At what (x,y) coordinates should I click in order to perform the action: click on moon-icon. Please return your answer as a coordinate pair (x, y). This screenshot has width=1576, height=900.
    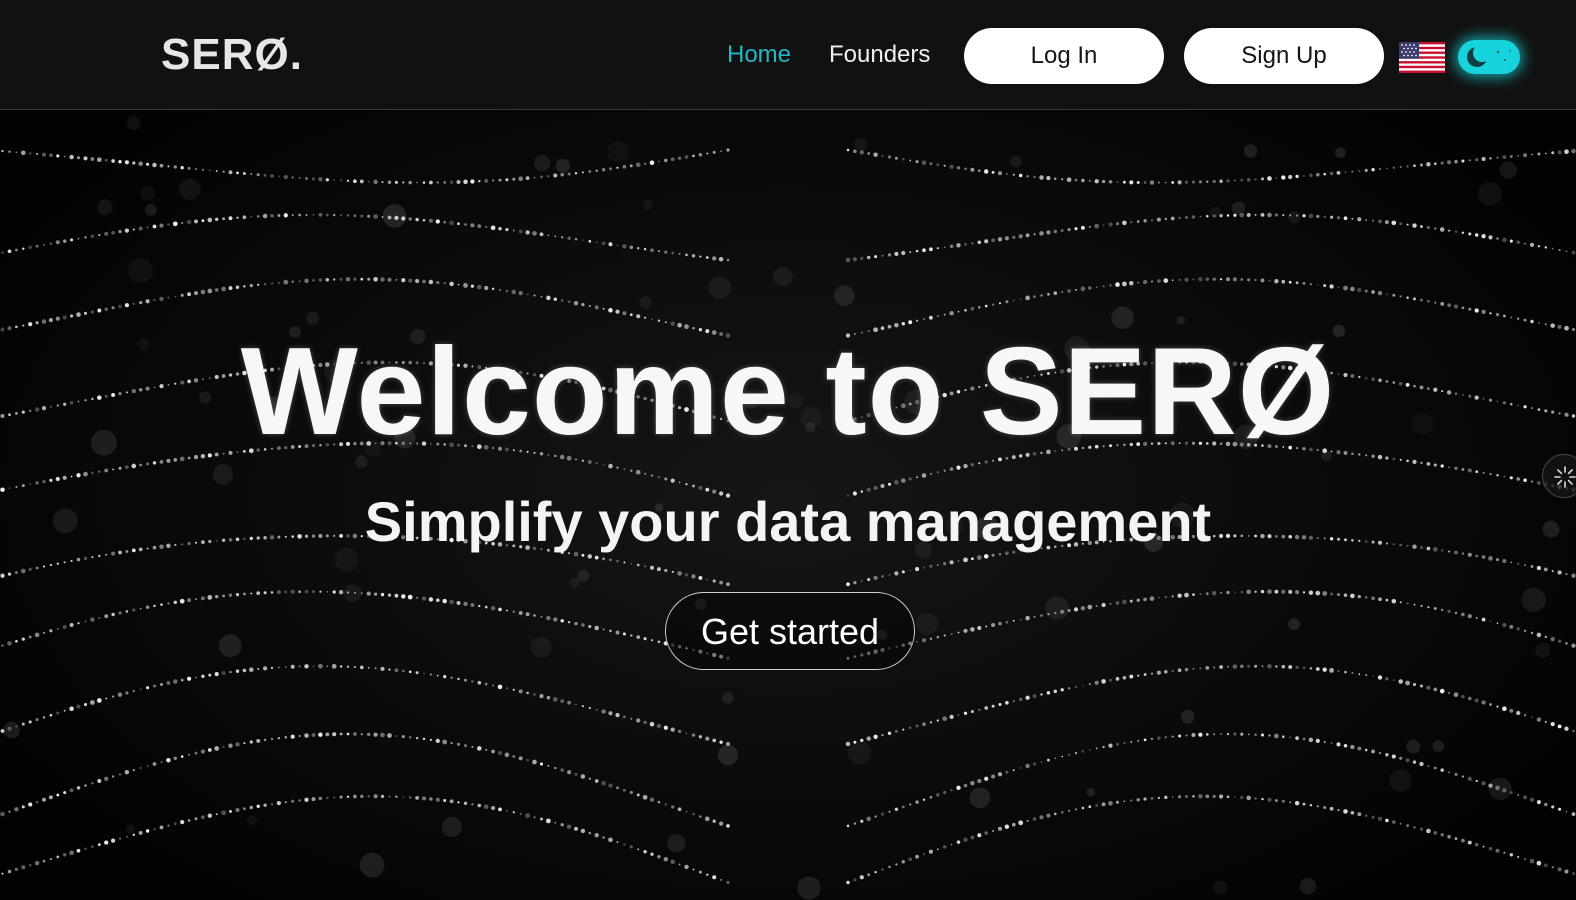
    Looking at the image, I should click on (1489, 55).